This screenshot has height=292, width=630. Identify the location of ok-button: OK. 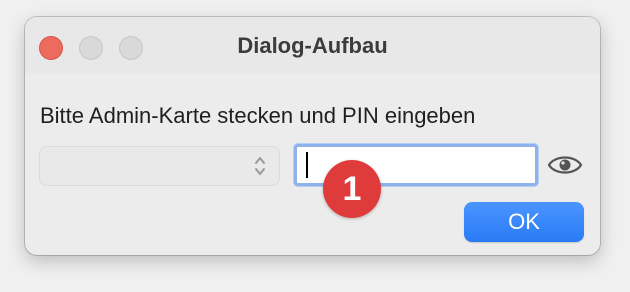
(524, 222).